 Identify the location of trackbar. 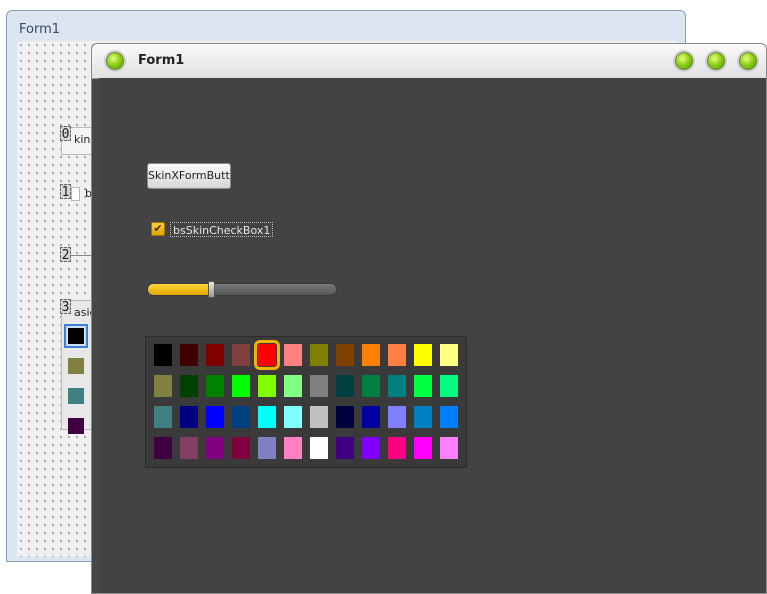
(242, 289).